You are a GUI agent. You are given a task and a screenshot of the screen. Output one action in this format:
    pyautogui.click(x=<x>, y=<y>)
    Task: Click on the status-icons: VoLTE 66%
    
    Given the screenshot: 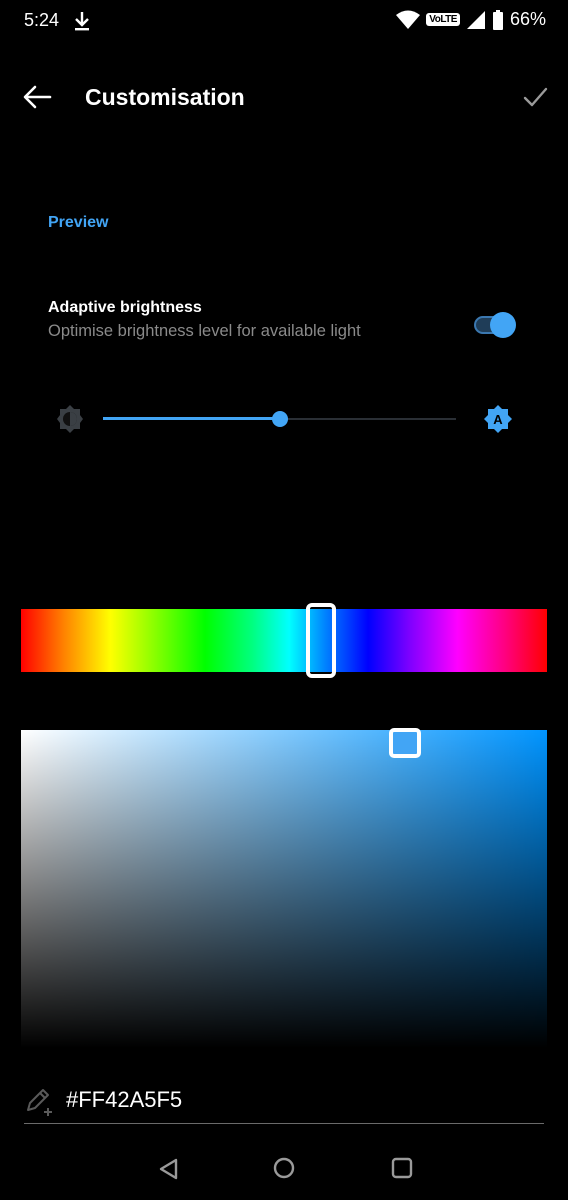 What is the action you would take?
    pyautogui.click(x=471, y=19)
    